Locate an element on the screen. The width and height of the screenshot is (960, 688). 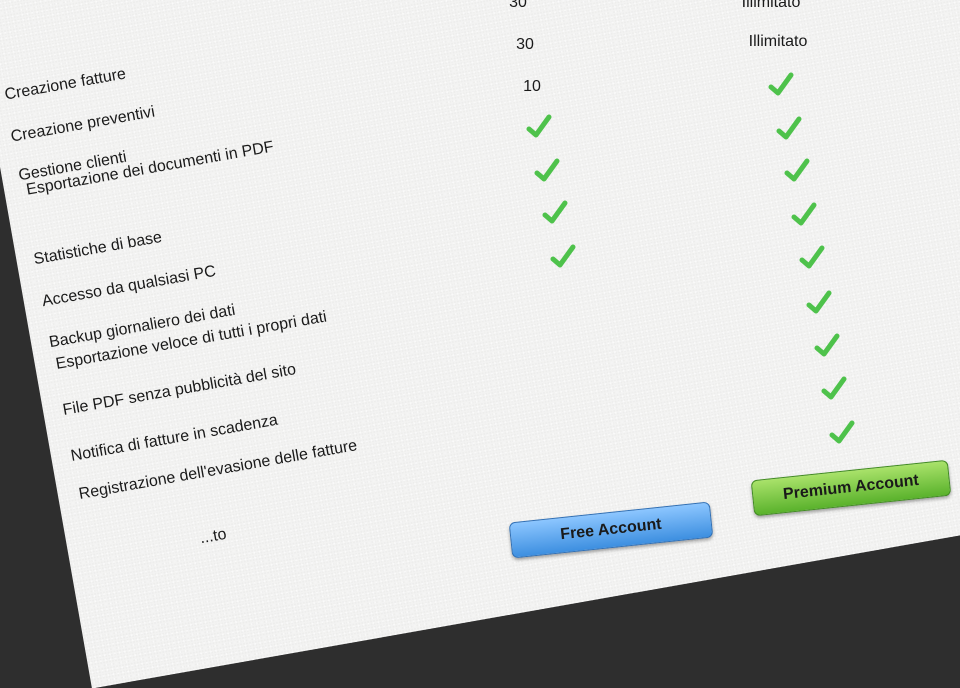
free-value-row2: 10 is located at coordinates (532, 86).